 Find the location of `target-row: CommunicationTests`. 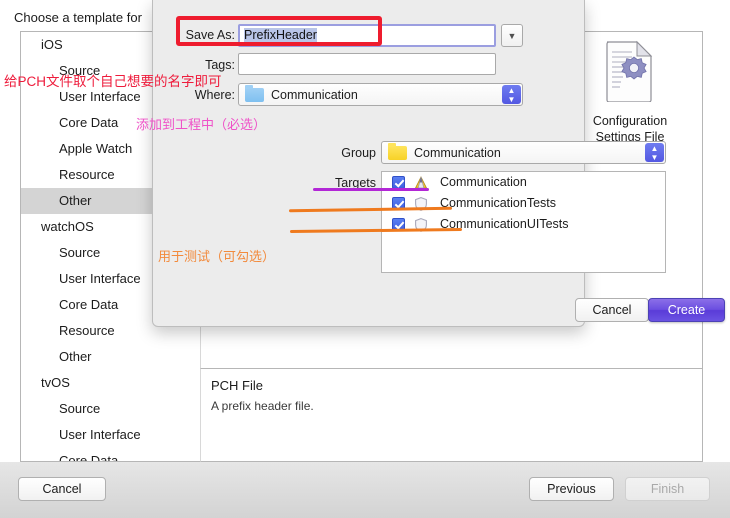

target-row: CommunicationTests is located at coordinates (523, 203).